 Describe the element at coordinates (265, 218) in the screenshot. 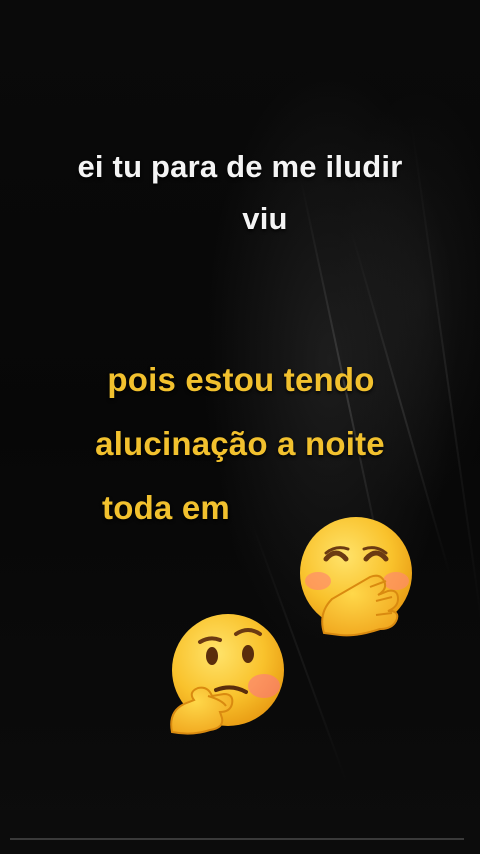

I see `caption-white-line-2: viu` at that location.